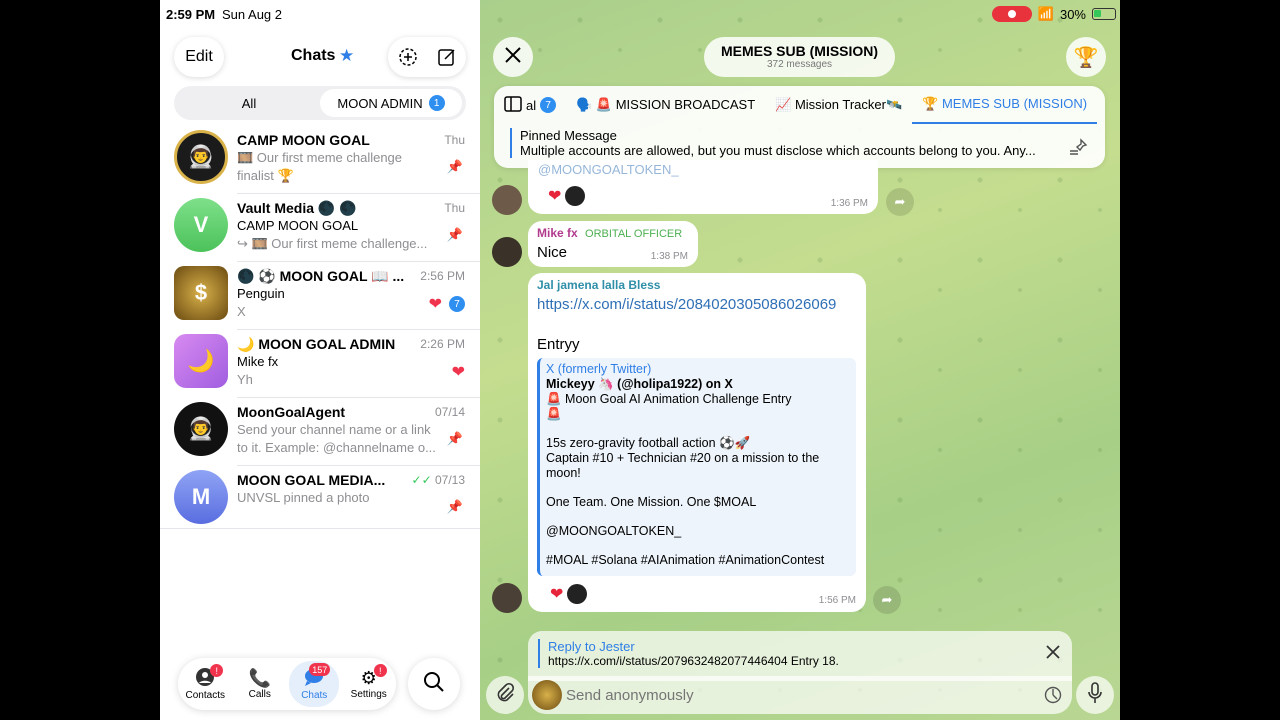  I want to click on tab-calls: 📞 Calls, so click(260, 684).